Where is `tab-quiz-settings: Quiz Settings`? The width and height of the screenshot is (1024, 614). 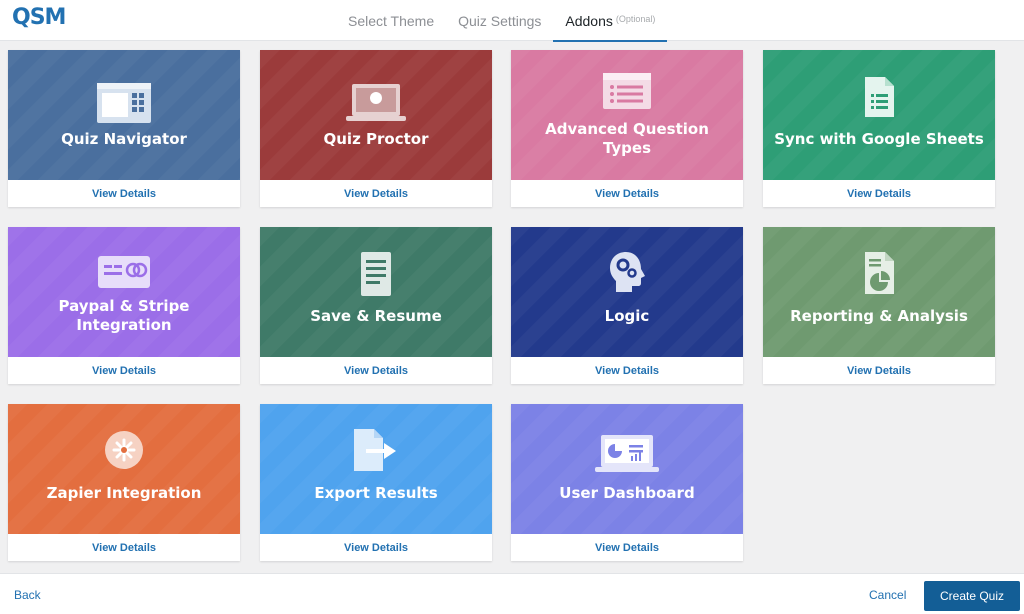
tab-quiz-settings: Quiz Settings is located at coordinates (499, 20).